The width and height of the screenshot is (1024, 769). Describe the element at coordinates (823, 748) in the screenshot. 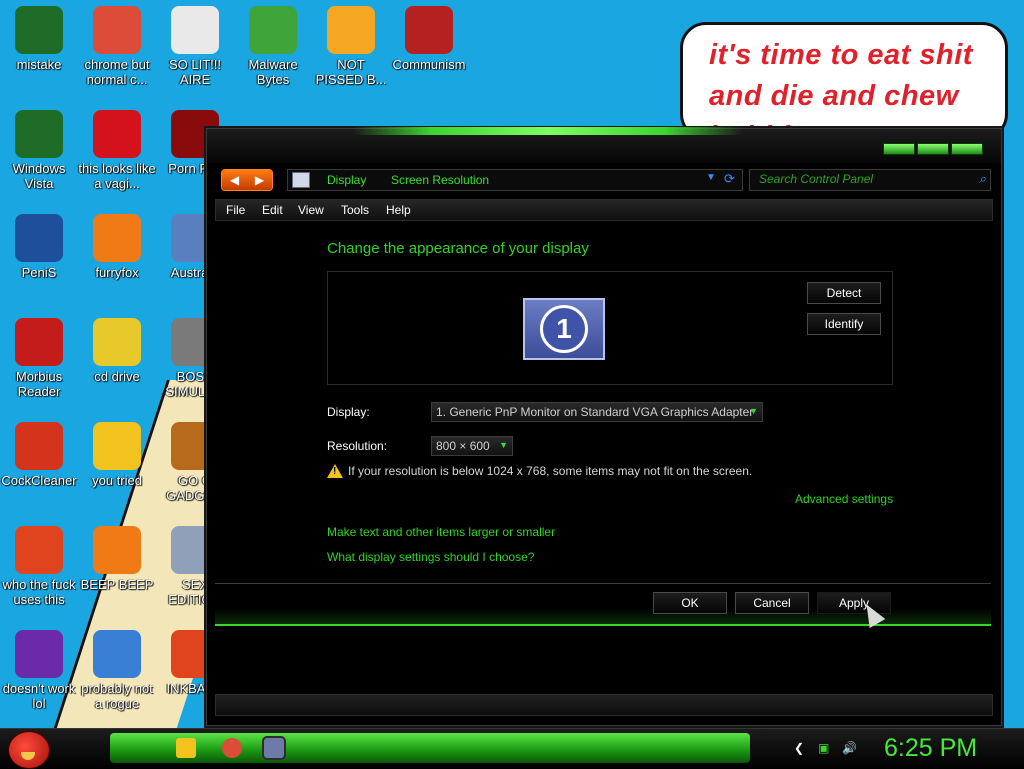

I see `network-icon: ▣` at that location.